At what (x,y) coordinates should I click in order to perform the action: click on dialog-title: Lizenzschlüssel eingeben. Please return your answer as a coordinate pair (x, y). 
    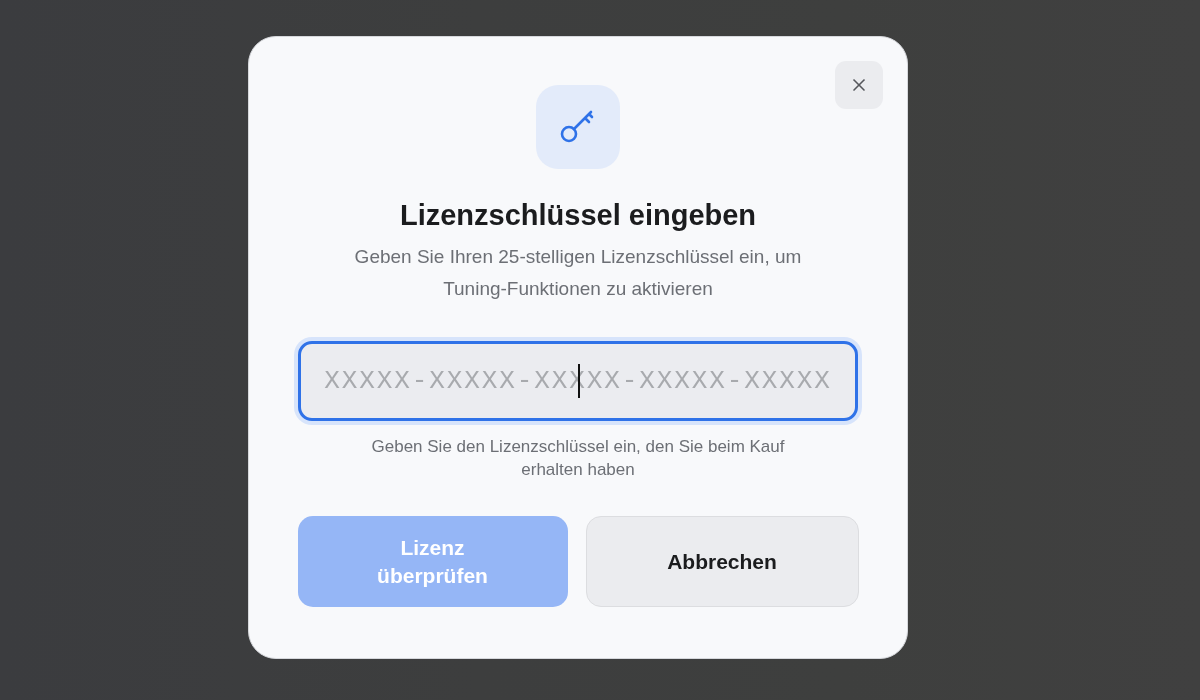
    Looking at the image, I should click on (578, 215).